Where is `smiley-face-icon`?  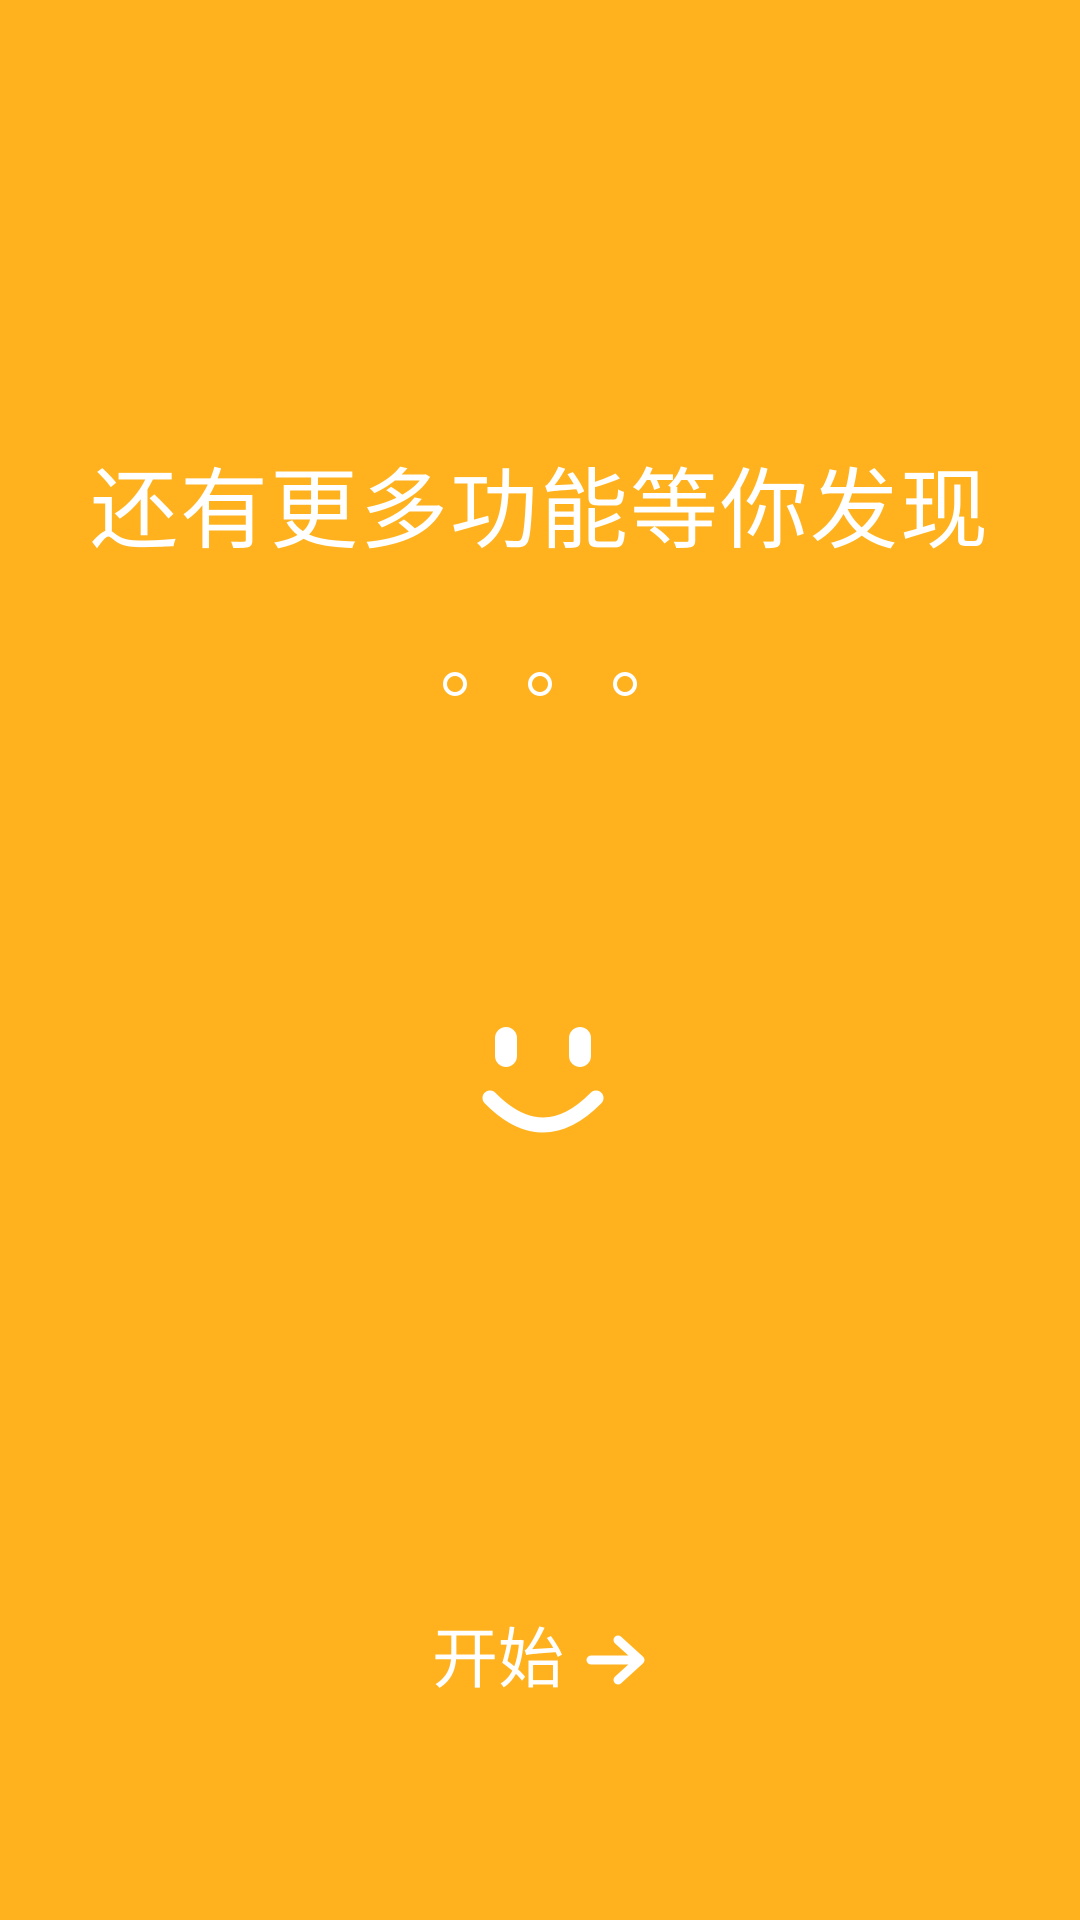
smiley-face-icon is located at coordinates (543, 1080).